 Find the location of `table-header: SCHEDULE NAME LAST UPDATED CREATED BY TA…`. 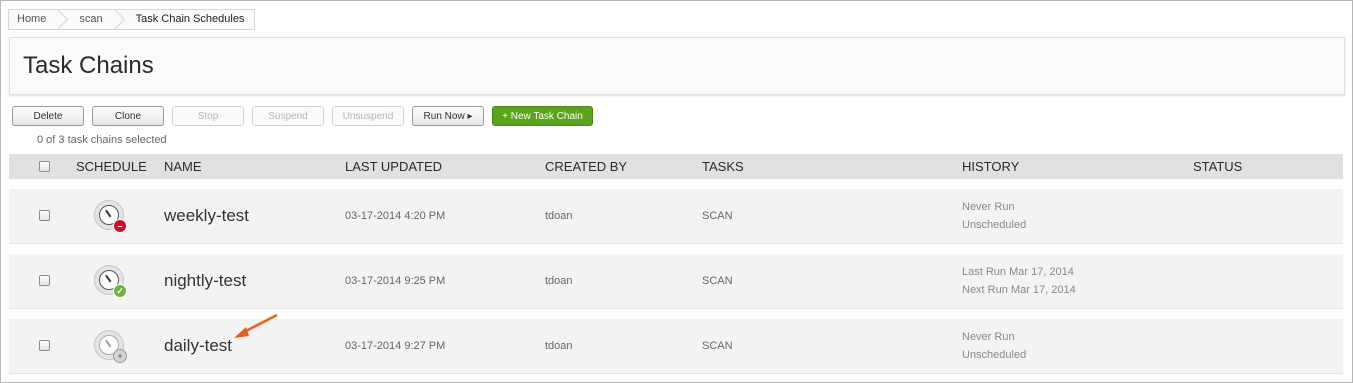

table-header: SCHEDULE NAME LAST UPDATED CREATED BY TA… is located at coordinates (676, 166).